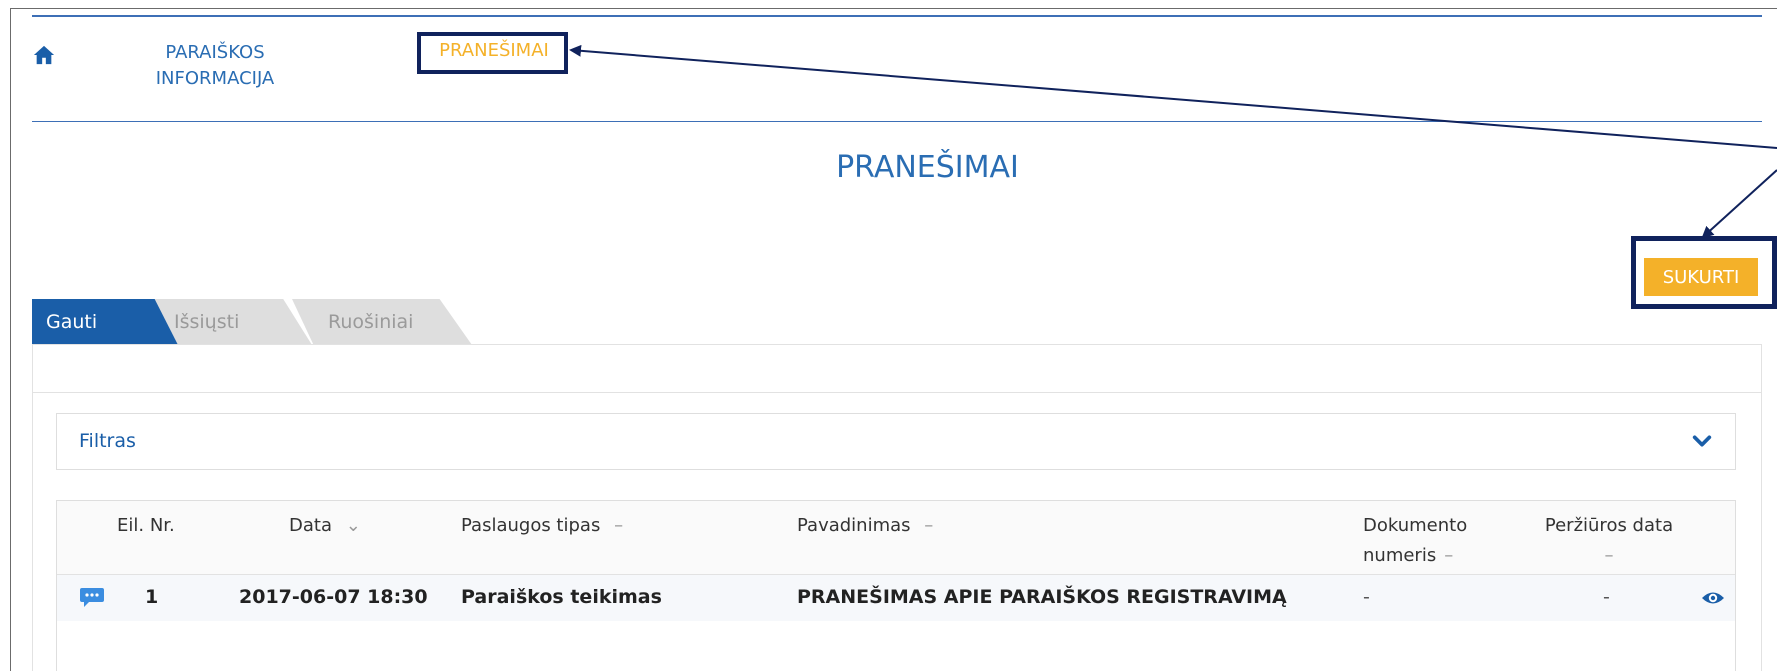  Describe the element at coordinates (896, 646) in the screenshot. I see `table-continuation` at that location.